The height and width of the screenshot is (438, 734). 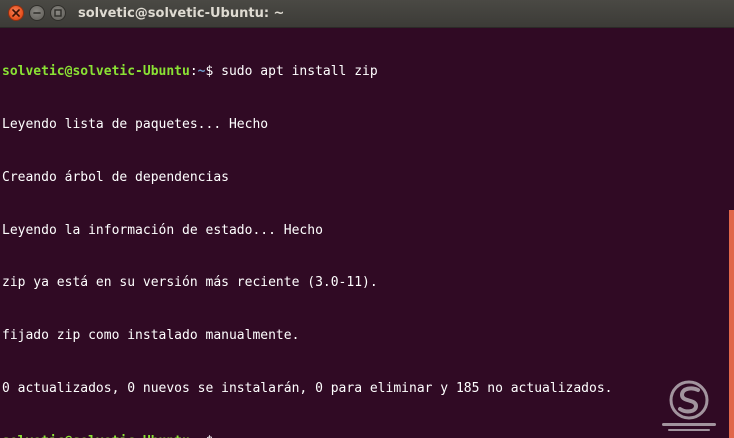 I want to click on command-text: sudo apt install zip, so click(x=295, y=72).